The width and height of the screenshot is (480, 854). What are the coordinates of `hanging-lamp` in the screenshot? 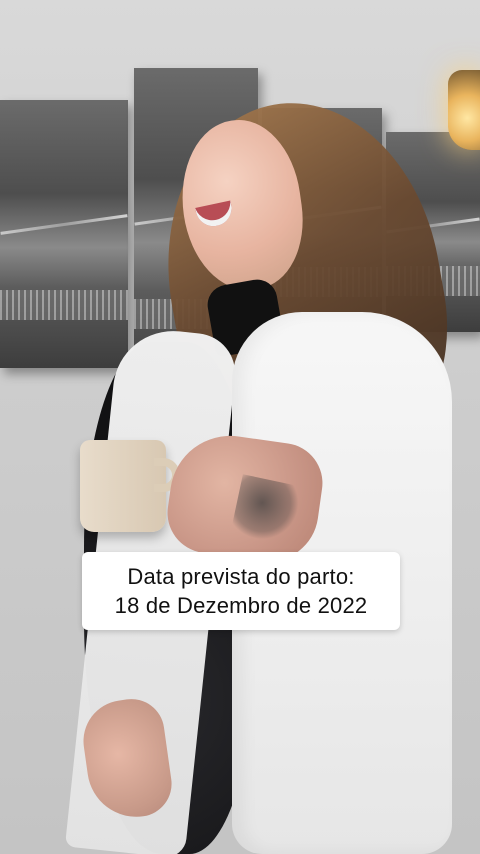 It's located at (464, 110).